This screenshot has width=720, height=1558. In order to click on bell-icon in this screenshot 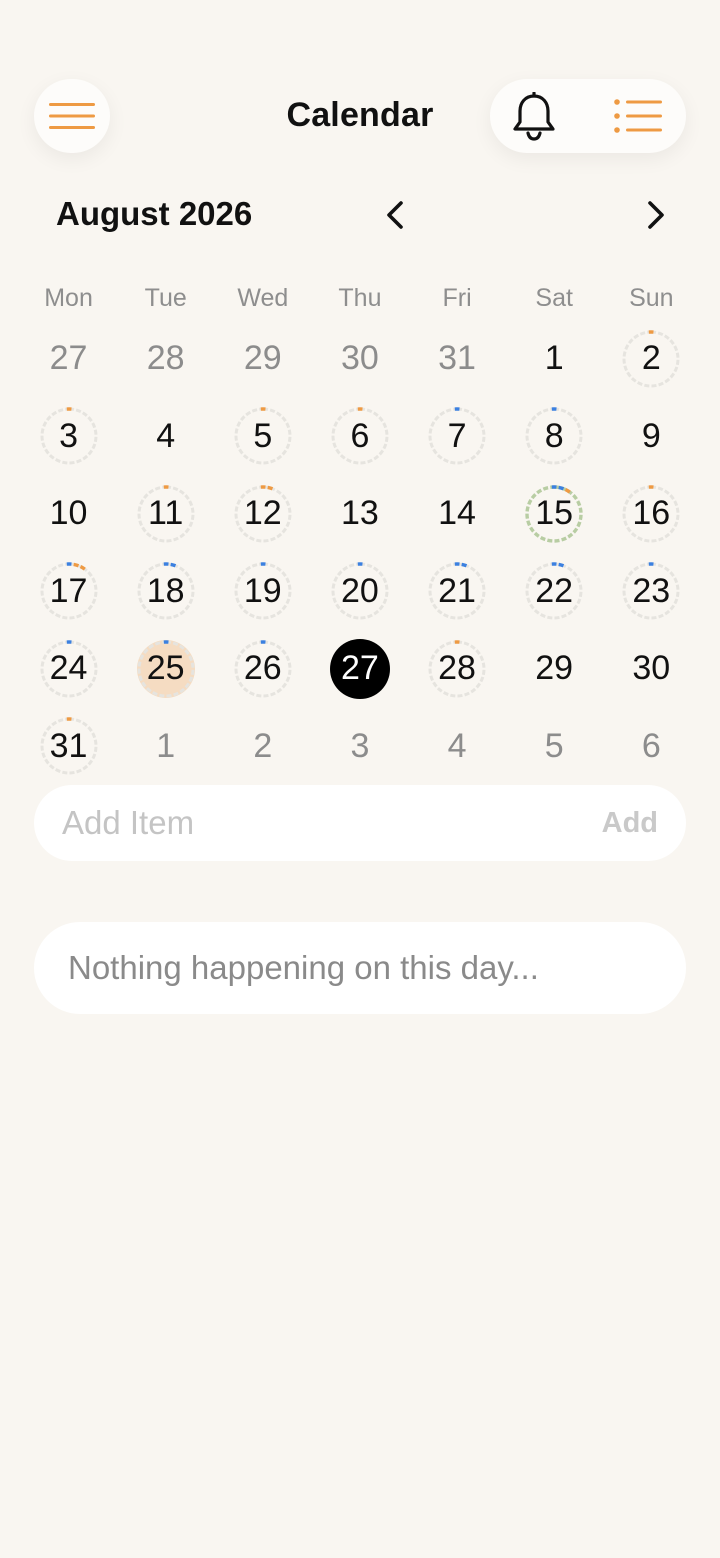, I will do `click(534, 116)`.